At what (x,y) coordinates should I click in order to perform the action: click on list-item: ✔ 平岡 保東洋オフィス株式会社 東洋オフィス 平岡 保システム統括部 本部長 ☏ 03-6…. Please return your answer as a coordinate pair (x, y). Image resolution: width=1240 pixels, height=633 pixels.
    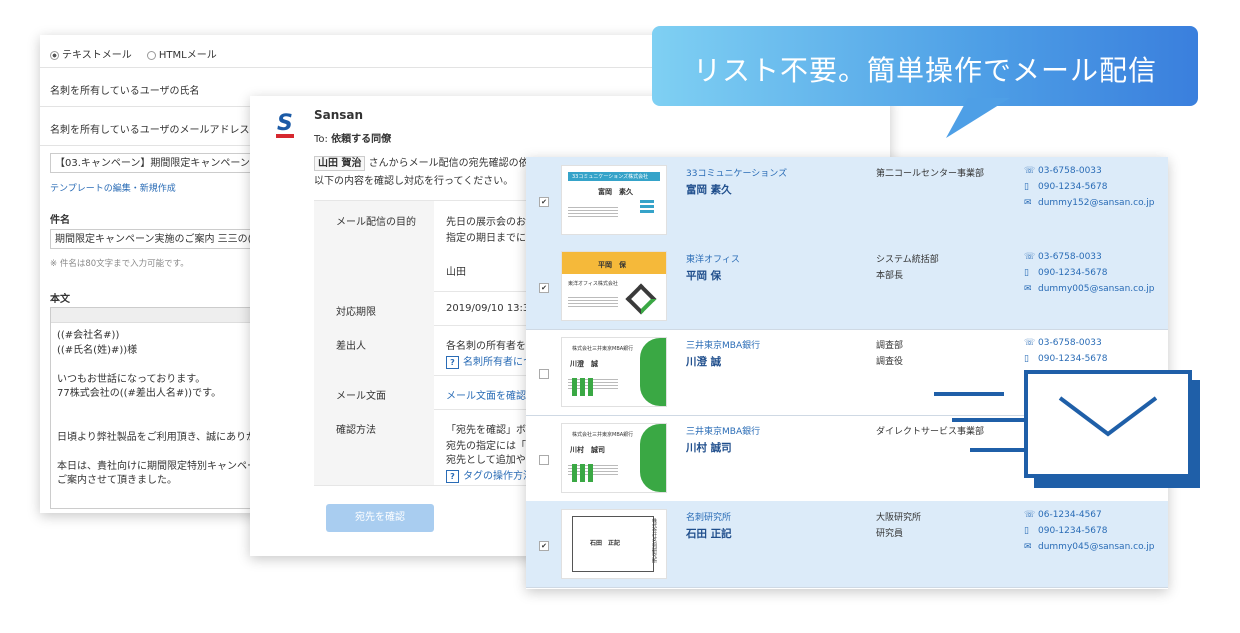
    Looking at the image, I should click on (847, 286).